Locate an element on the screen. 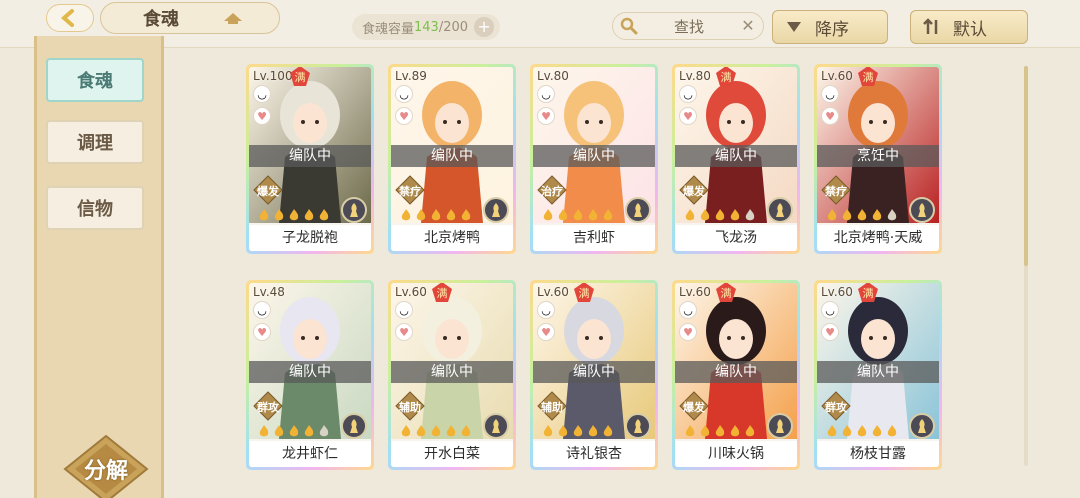 The height and width of the screenshot is (498, 1080). food-soul-card: Lv.48 ◡ ♥ 编队中 群攻 龙井虾仁 is located at coordinates (310, 375).